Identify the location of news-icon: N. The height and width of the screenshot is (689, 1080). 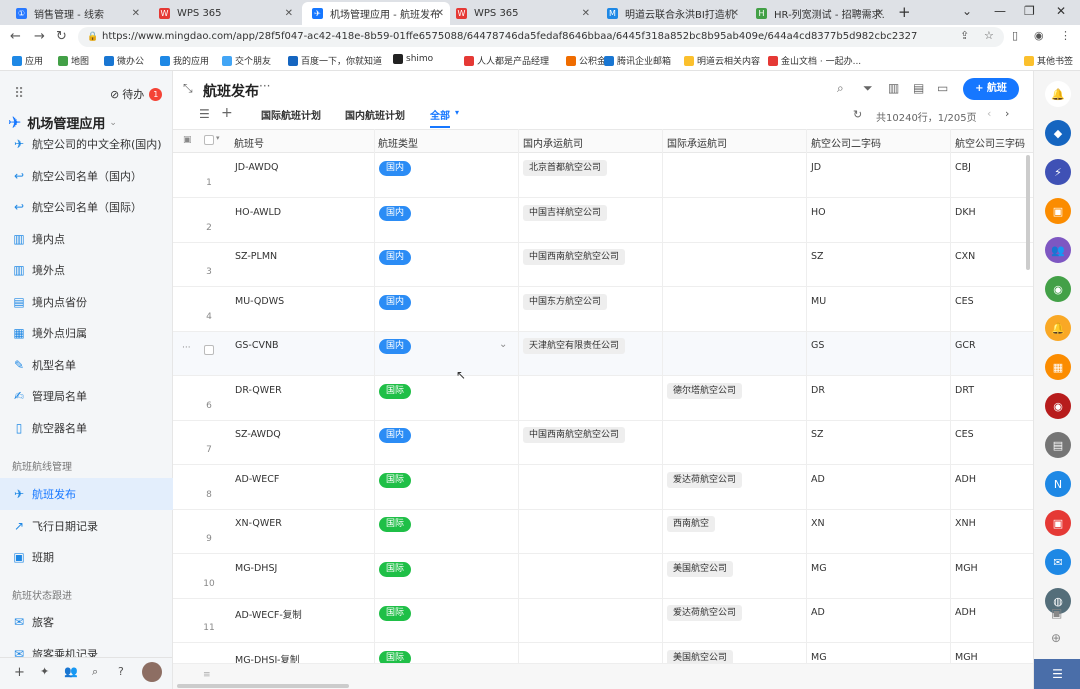
(1058, 484).